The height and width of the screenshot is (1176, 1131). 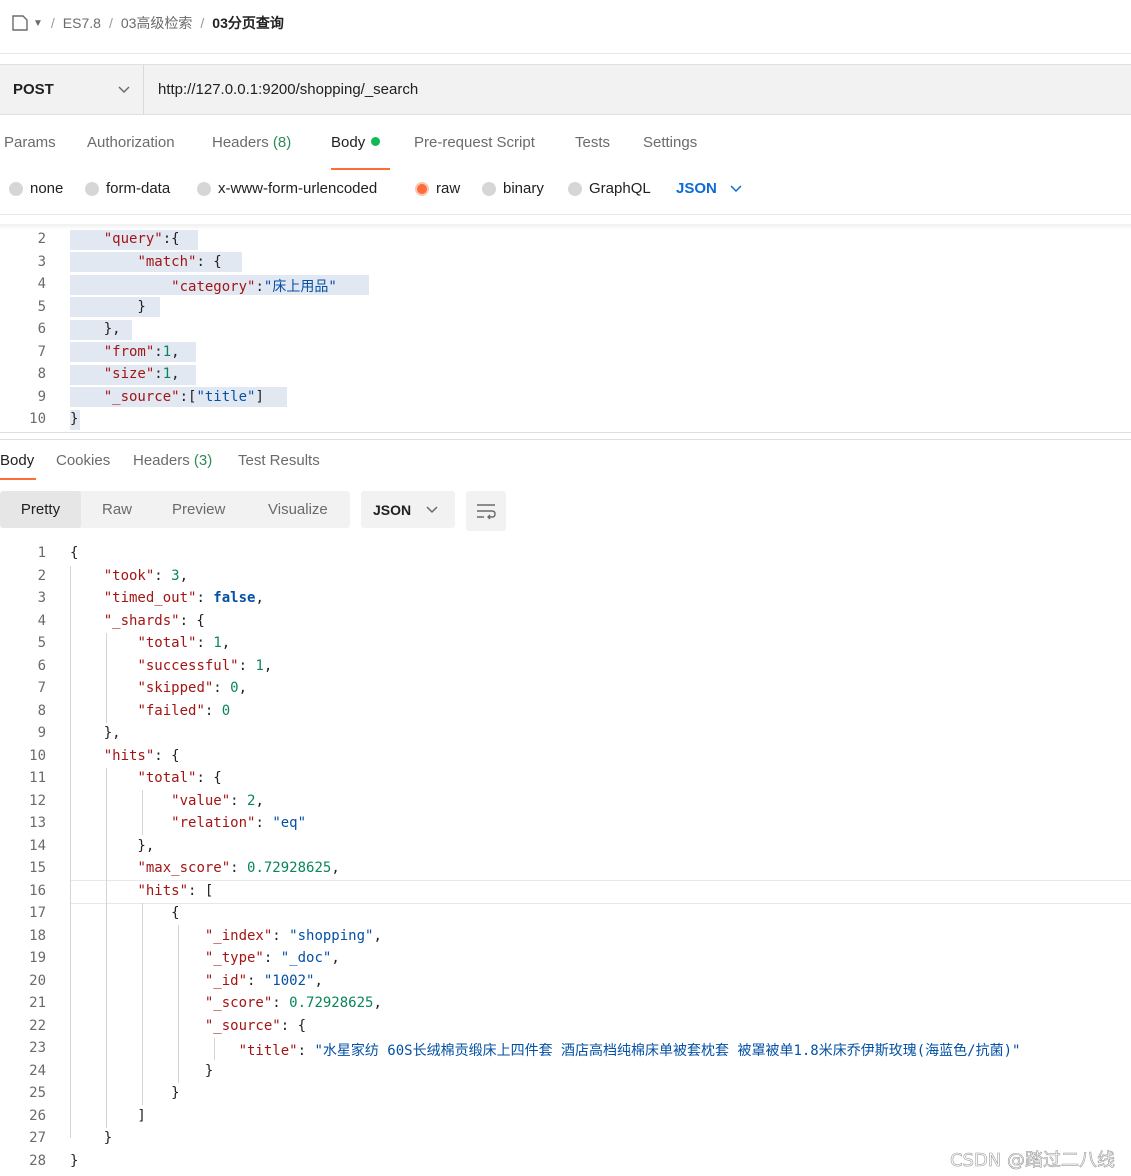 I want to click on tab-headers: Headers (8), so click(x=251, y=142).